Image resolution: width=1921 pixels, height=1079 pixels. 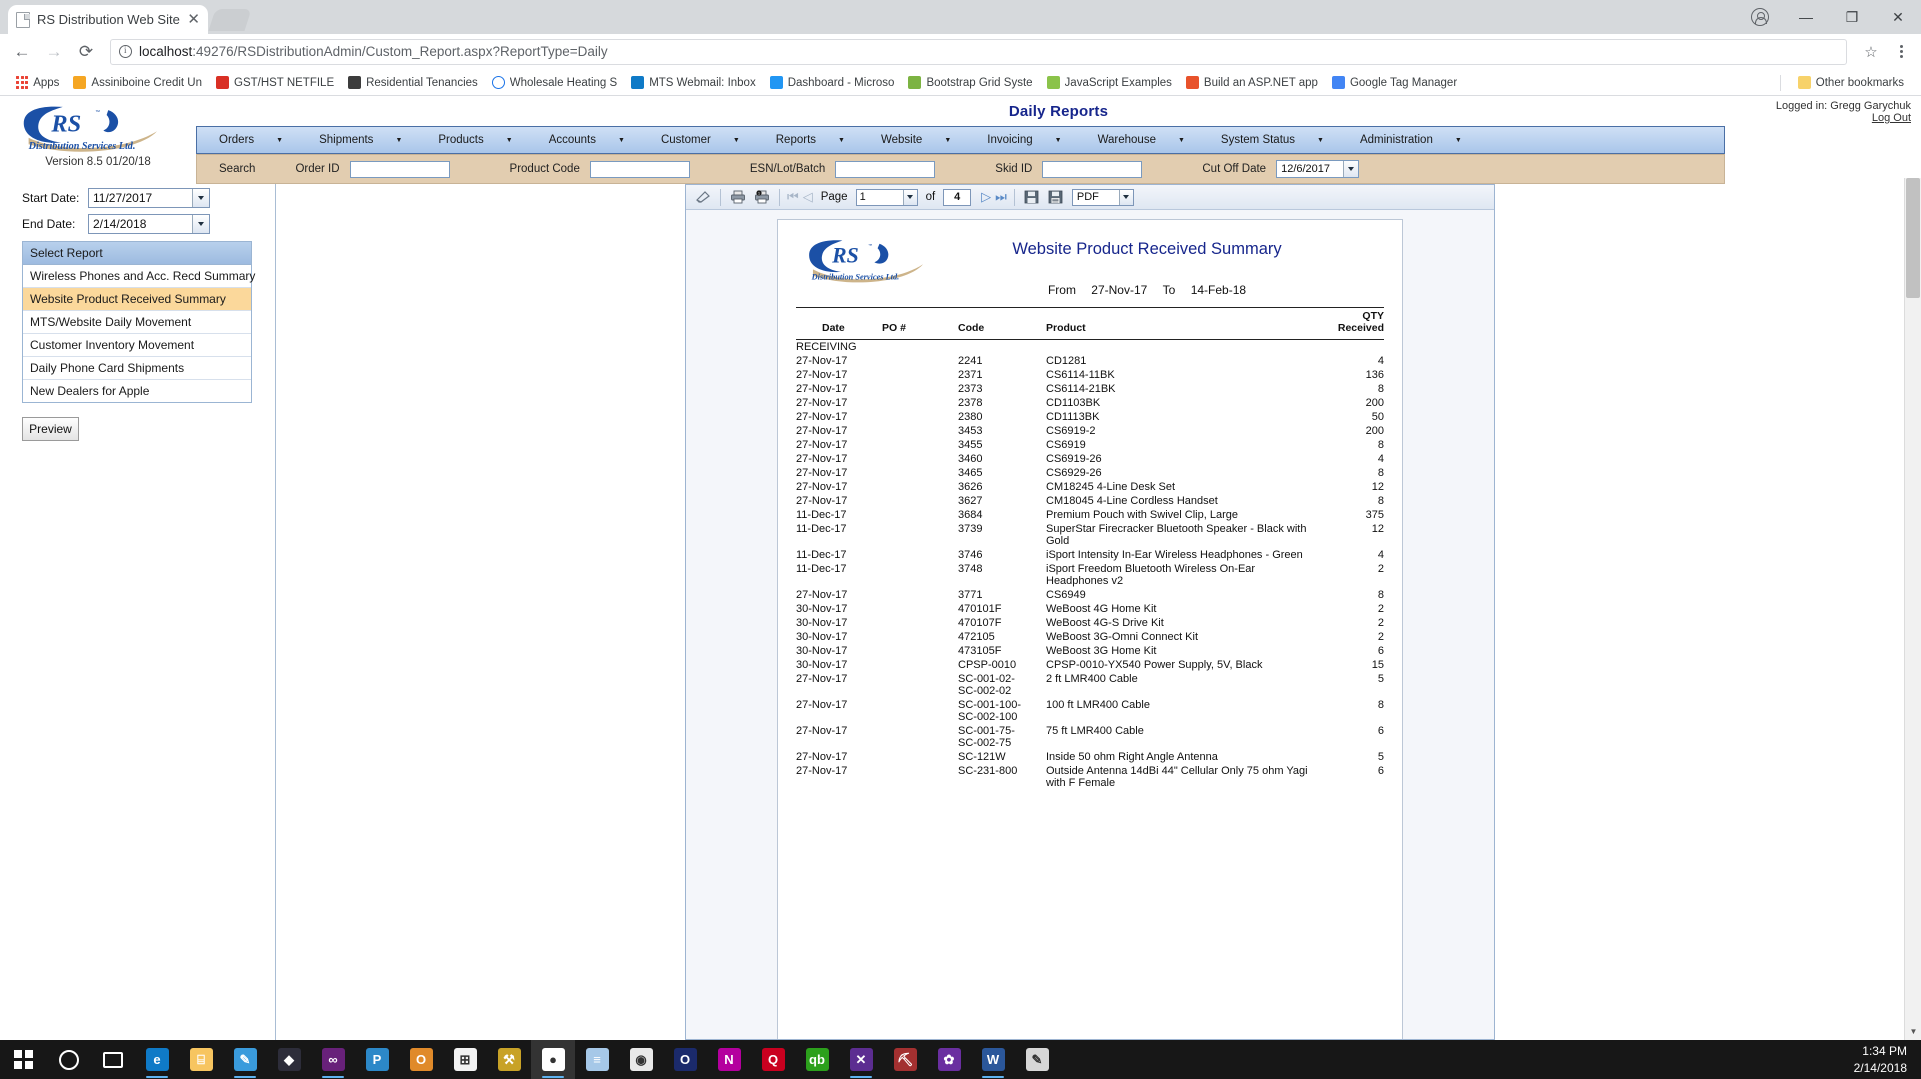 I want to click on other-bookmarks-folder: Other bookmarks, so click(x=1851, y=82).